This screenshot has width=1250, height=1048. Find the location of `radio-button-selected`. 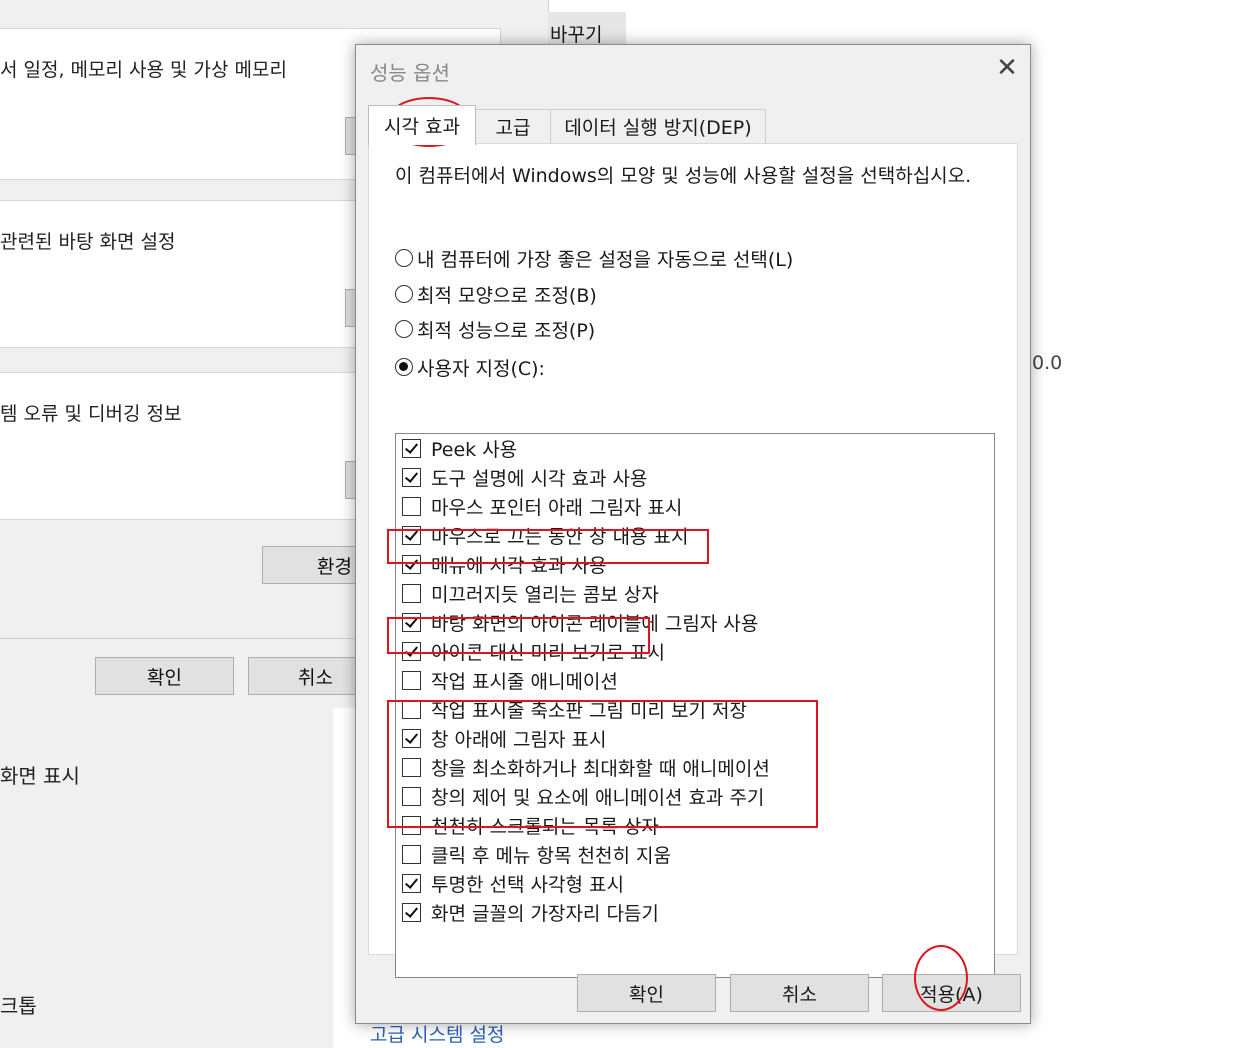

radio-button-selected is located at coordinates (404, 367).